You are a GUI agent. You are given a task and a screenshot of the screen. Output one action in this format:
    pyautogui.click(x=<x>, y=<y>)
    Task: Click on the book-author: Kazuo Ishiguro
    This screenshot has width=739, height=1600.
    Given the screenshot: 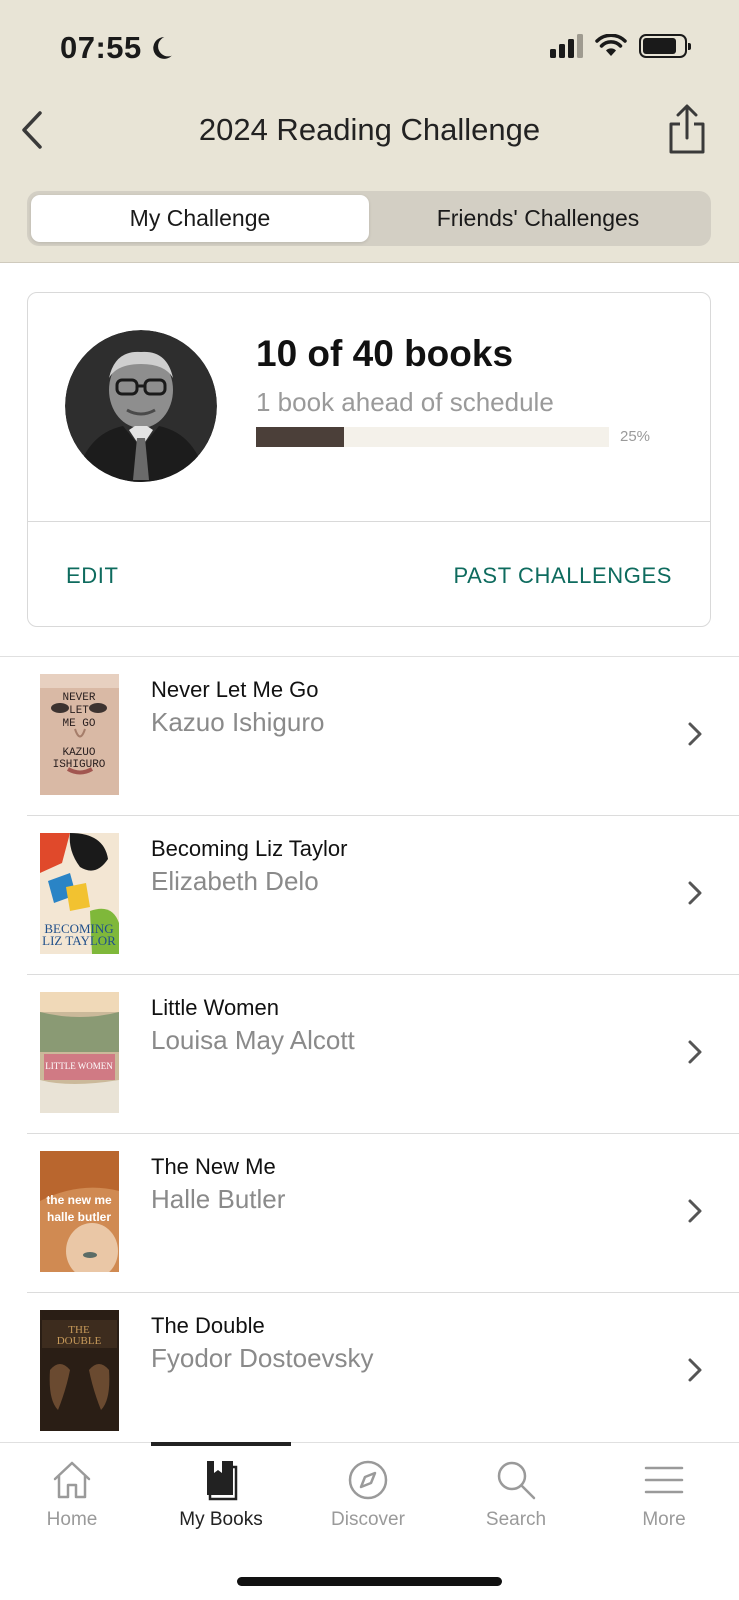 What is the action you would take?
    pyautogui.click(x=238, y=722)
    